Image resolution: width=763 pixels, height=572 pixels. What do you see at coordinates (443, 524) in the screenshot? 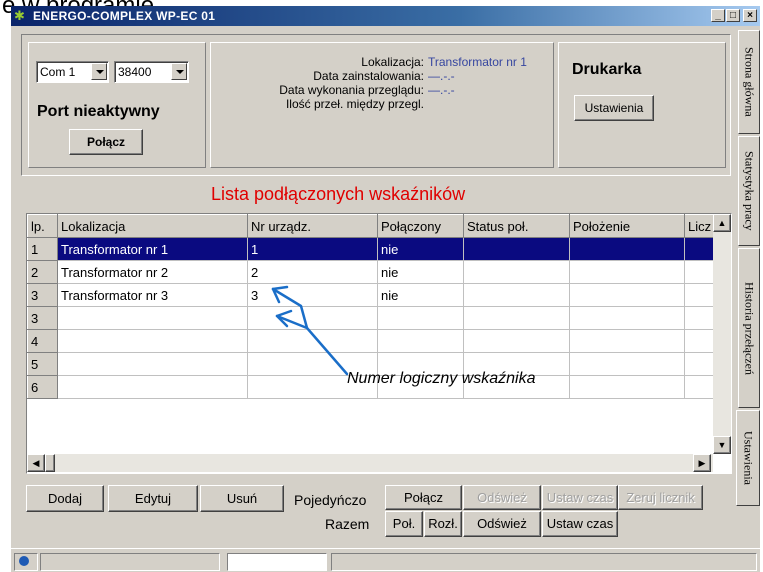
I see `all-disconnect-button: Rozł.` at bounding box center [443, 524].